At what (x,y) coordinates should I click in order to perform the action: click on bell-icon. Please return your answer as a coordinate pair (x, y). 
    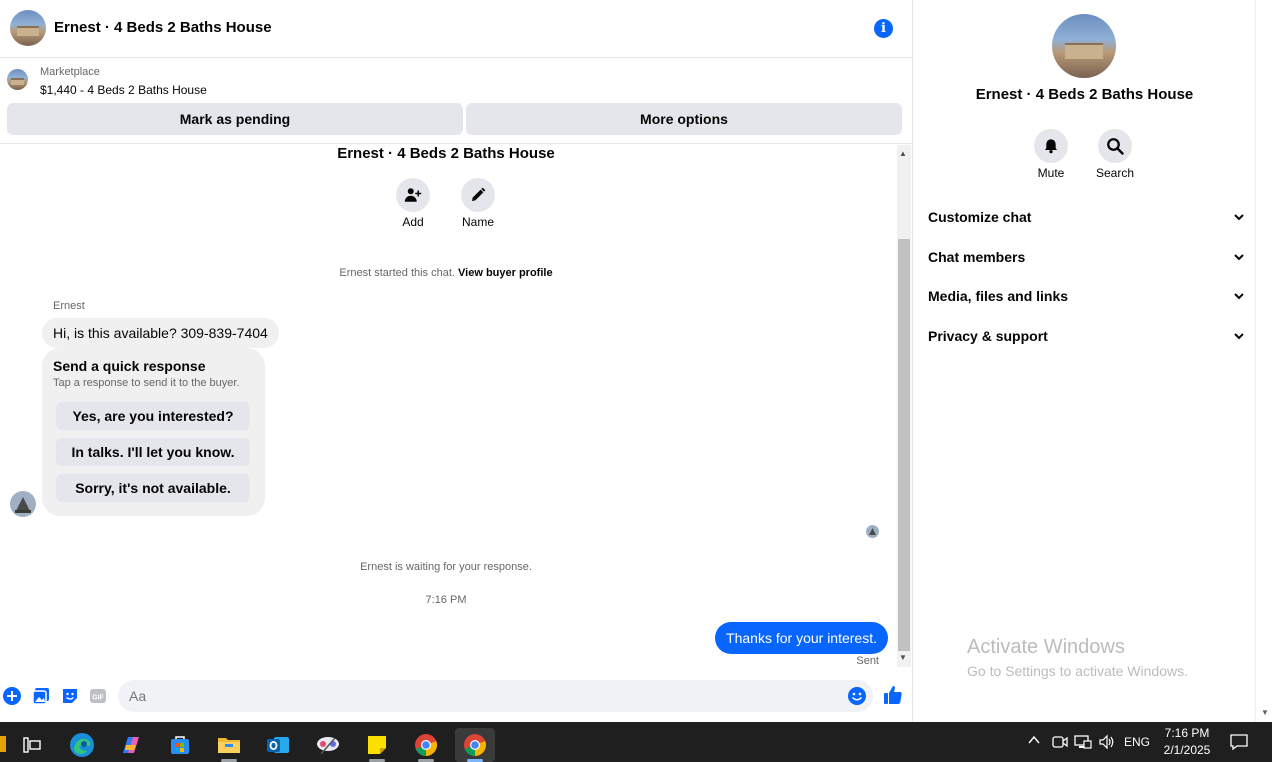
    Looking at the image, I should click on (1051, 146).